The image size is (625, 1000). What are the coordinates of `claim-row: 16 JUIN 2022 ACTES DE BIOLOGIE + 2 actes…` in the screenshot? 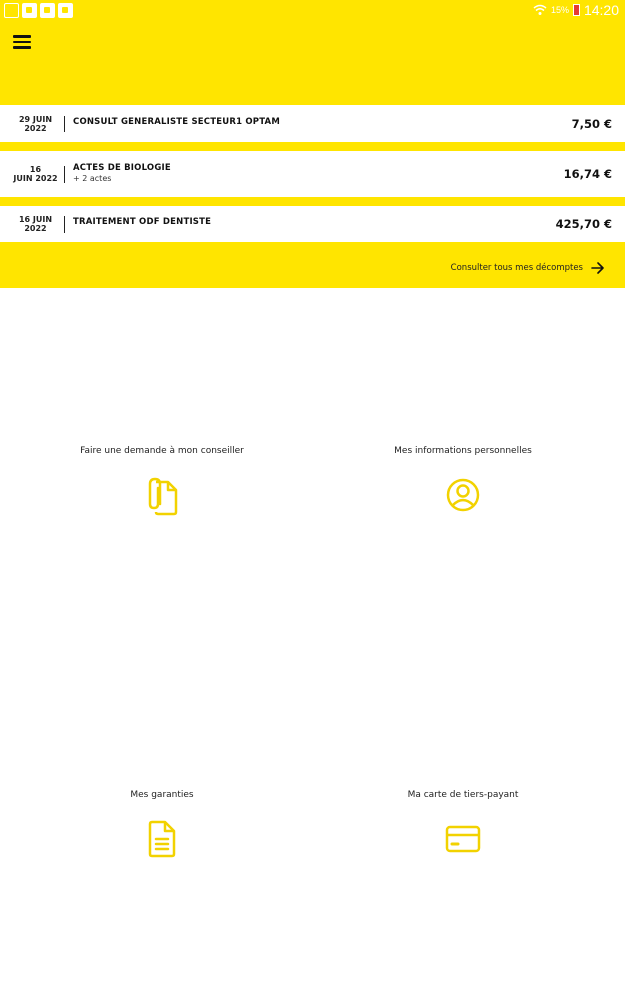 It's located at (312, 174).